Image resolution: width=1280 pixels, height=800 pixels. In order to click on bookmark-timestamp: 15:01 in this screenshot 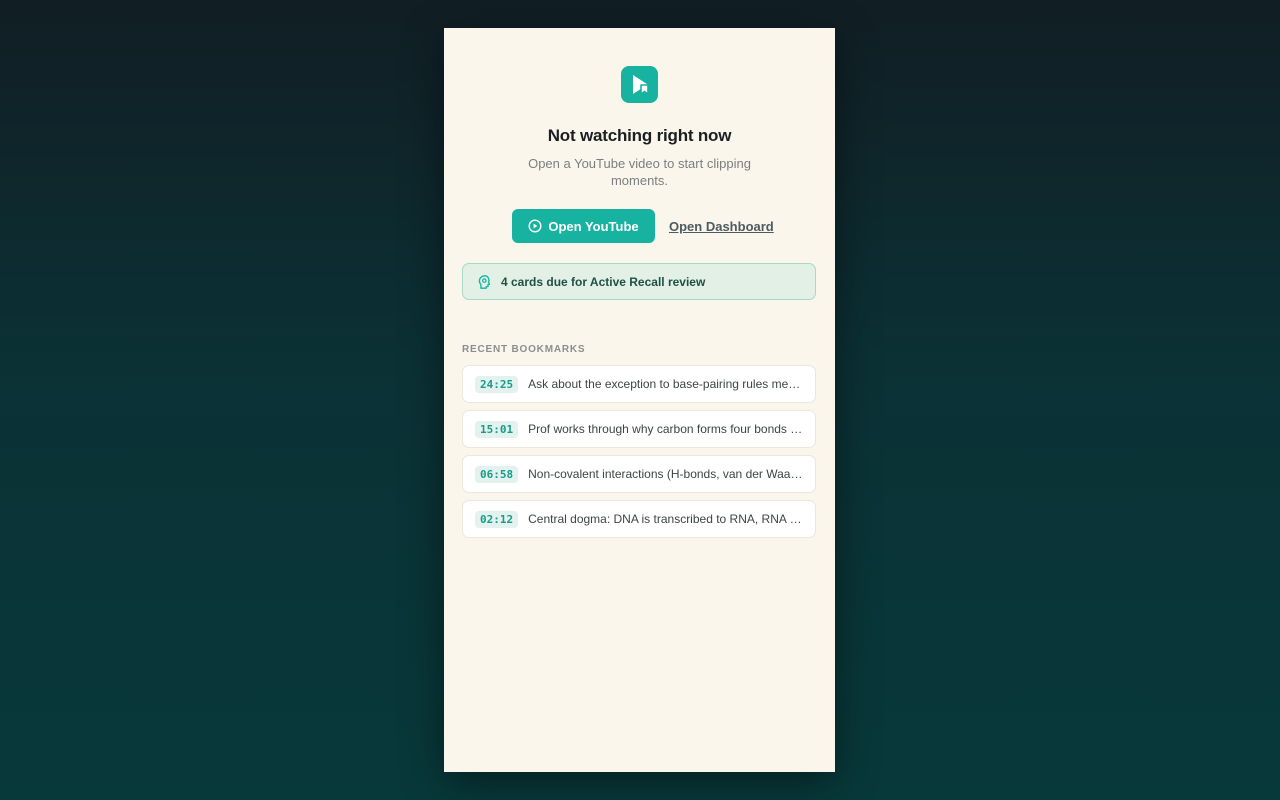, I will do `click(497, 429)`.